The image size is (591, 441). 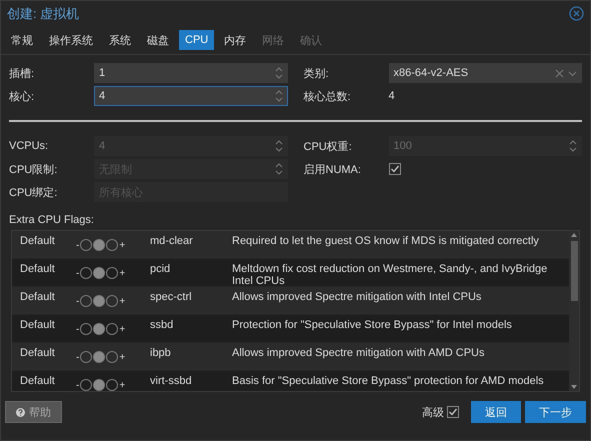 I want to click on section-label: Extra CPU Flags:, so click(x=52, y=220).